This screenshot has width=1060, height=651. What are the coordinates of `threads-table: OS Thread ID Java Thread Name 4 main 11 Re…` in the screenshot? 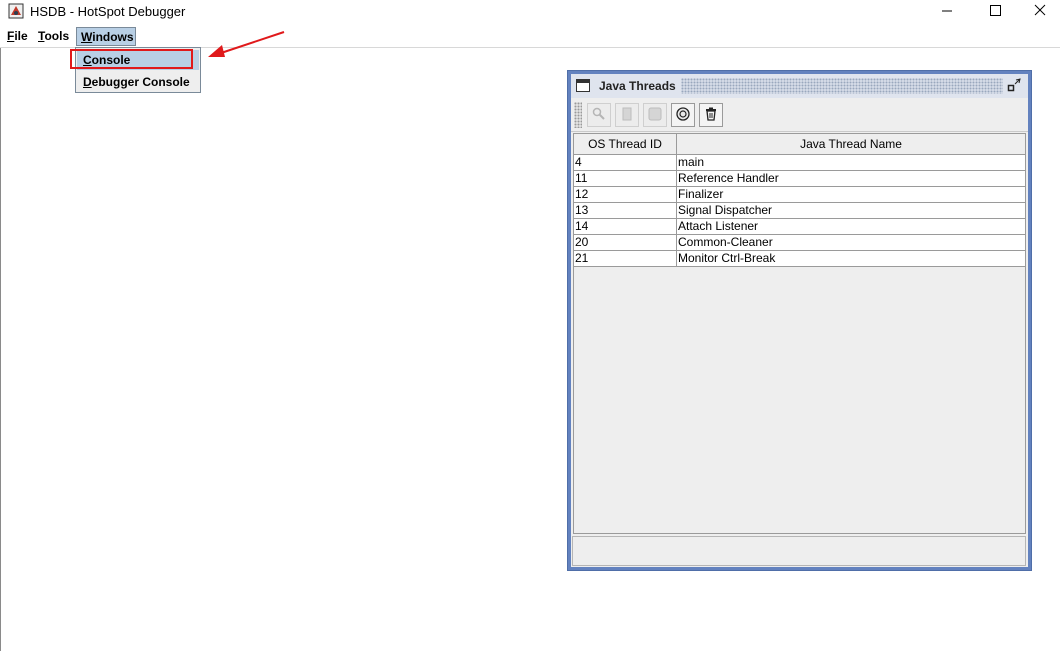 It's located at (799, 200).